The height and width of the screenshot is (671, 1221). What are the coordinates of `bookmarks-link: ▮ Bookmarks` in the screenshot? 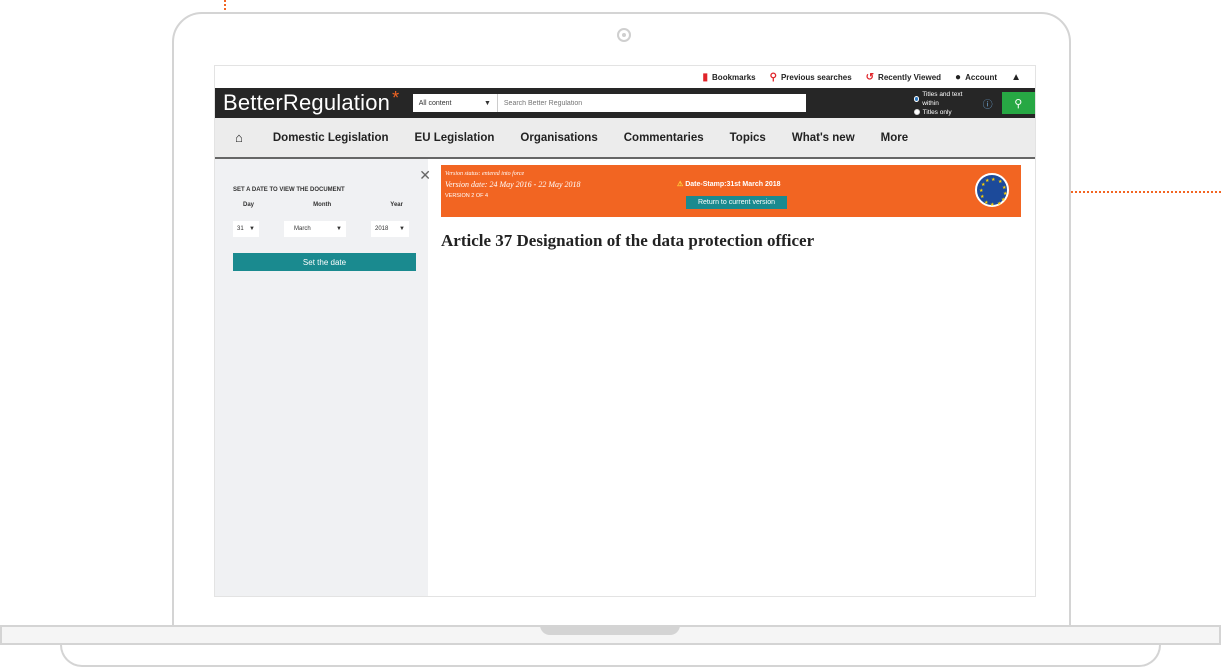 It's located at (729, 77).